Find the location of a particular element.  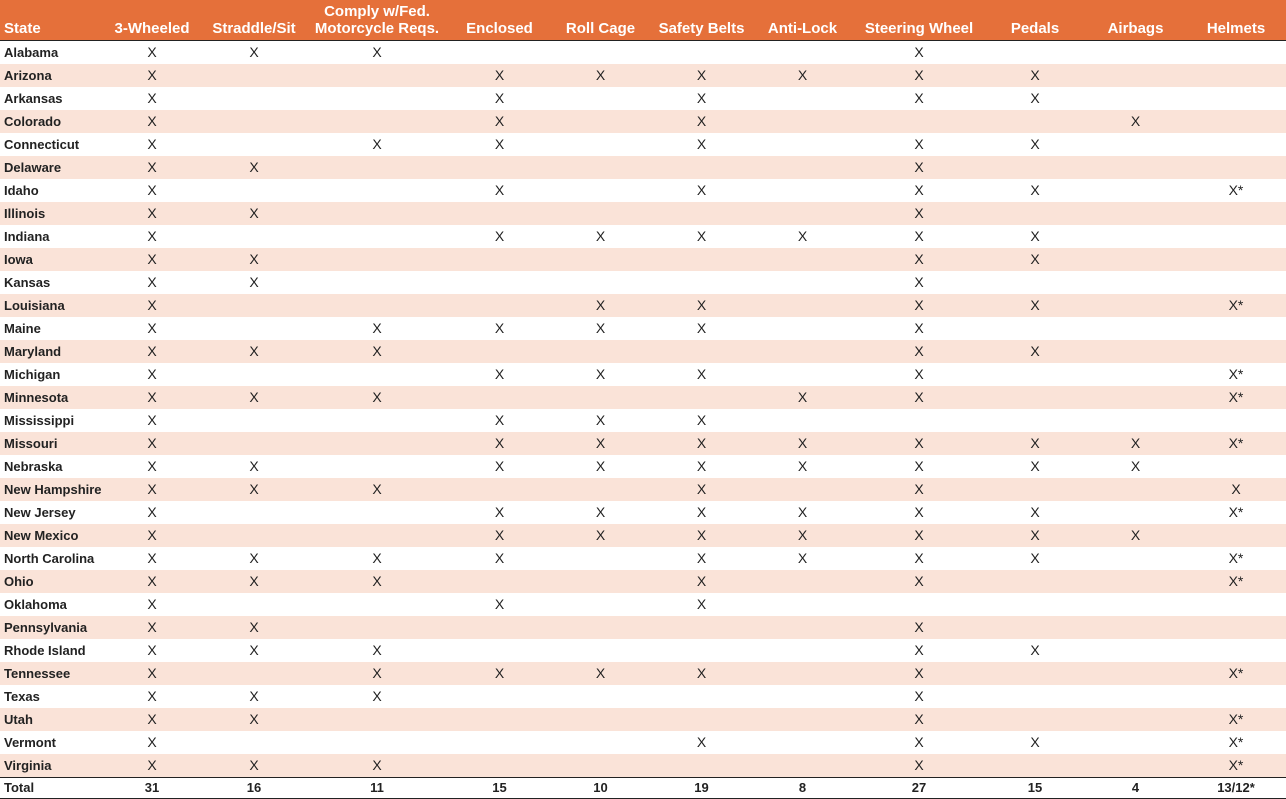

state-name: Delaware is located at coordinates (33, 167).